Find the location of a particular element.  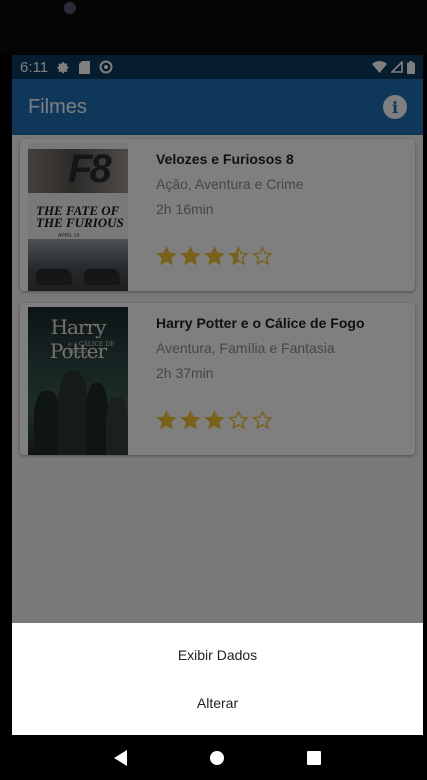

bottom-sheet: Exibir Dados Alterar is located at coordinates (217, 679).